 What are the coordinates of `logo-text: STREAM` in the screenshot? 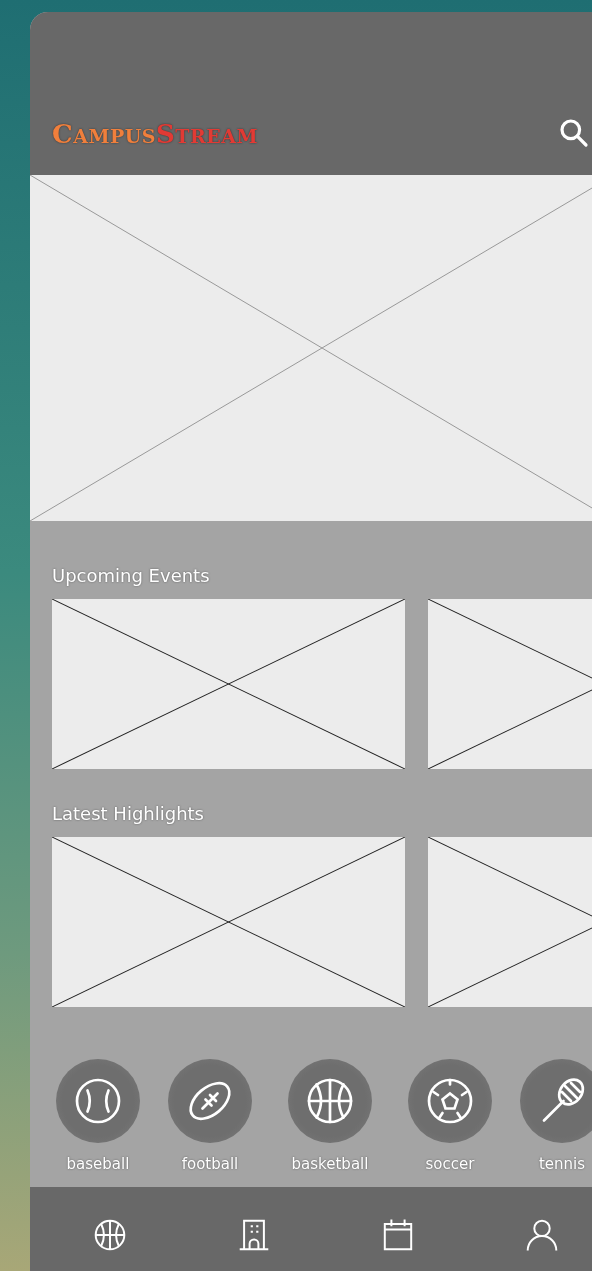 It's located at (207, 134).